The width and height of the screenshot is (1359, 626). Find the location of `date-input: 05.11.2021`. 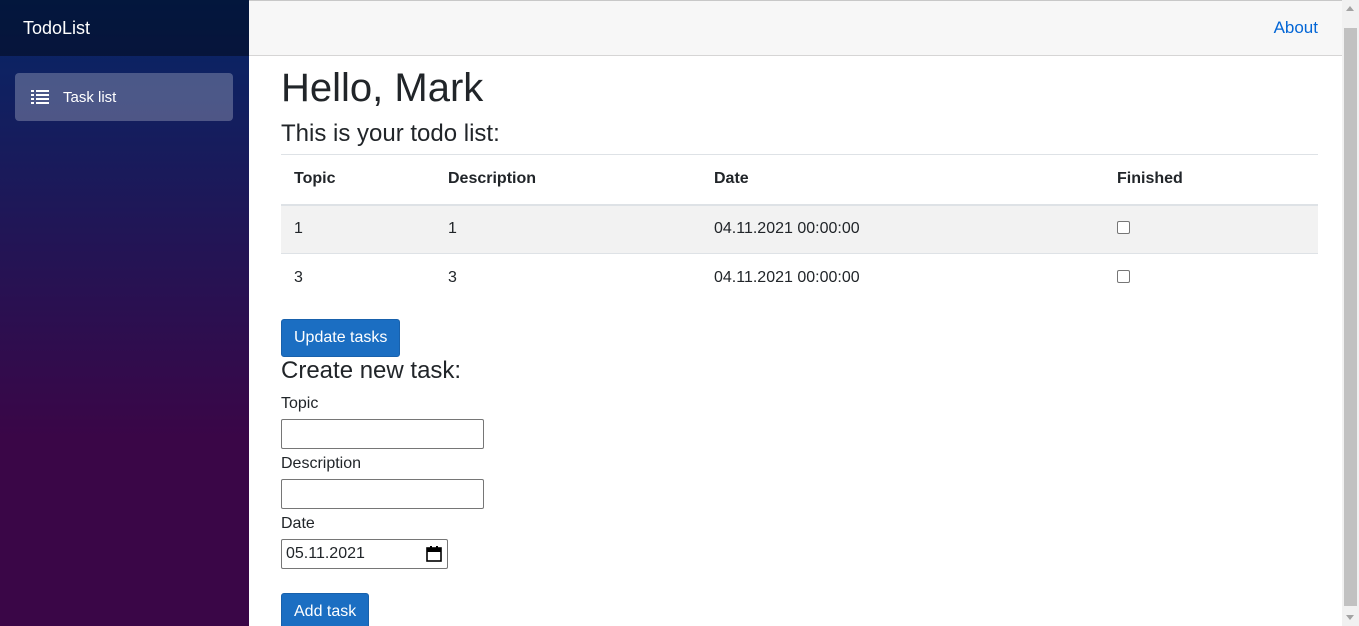

date-input: 05.11.2021 is located at coordinates (364, 553).